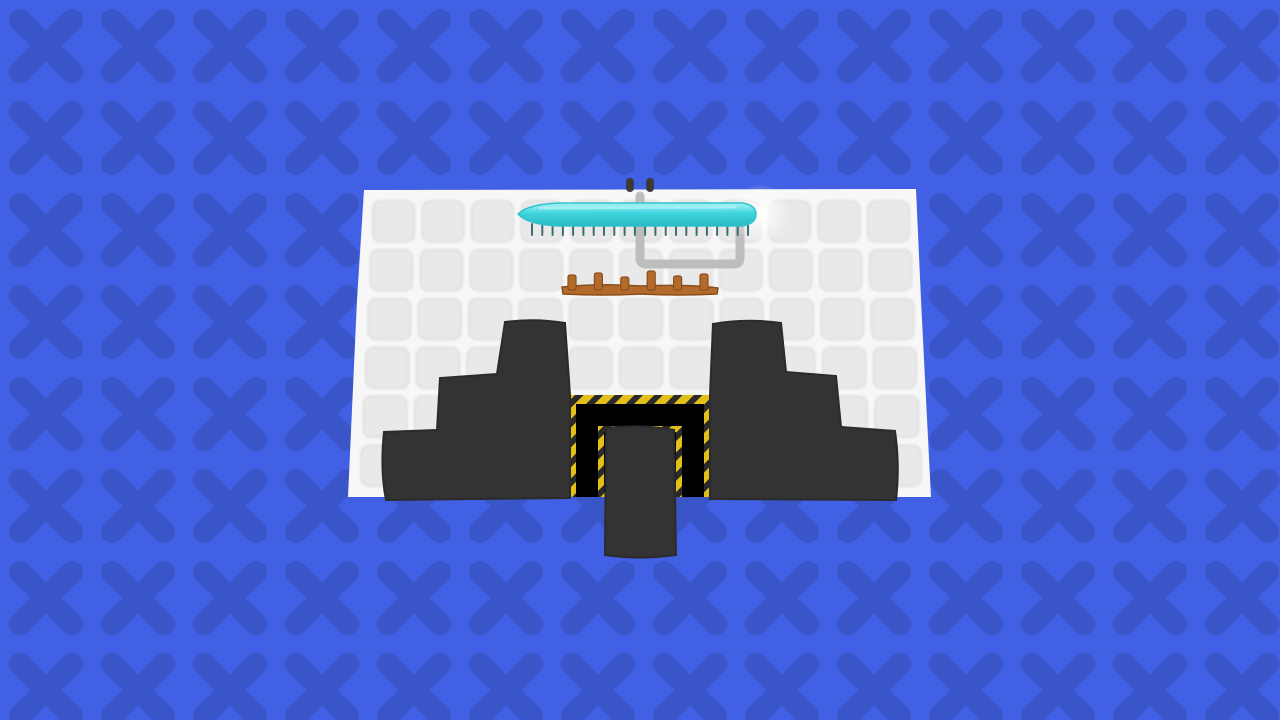  Describe the element at coordinates (630, 185) in the screenshot. I see `post-knob-left` at that location.